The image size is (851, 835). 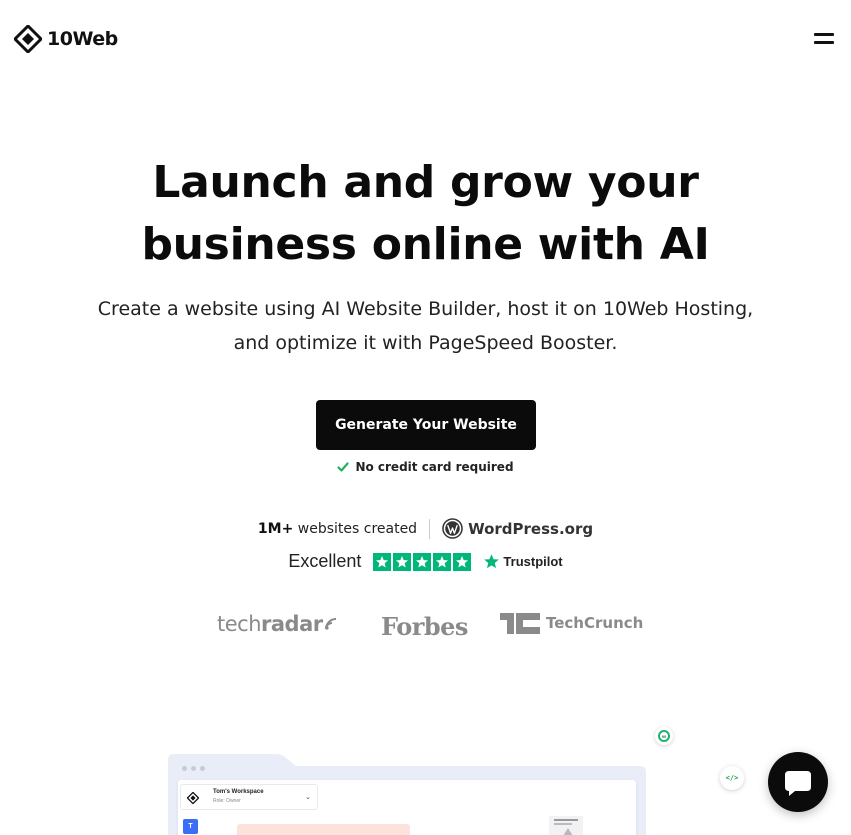 I want to click on techcrunch-logo: TechCrunch, so click(x=571, y=623).